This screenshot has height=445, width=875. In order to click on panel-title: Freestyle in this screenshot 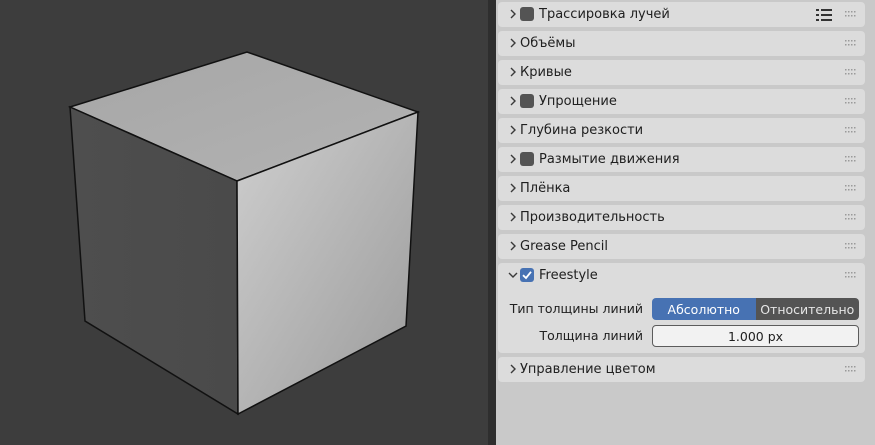, I will do `click(568, 275)`.